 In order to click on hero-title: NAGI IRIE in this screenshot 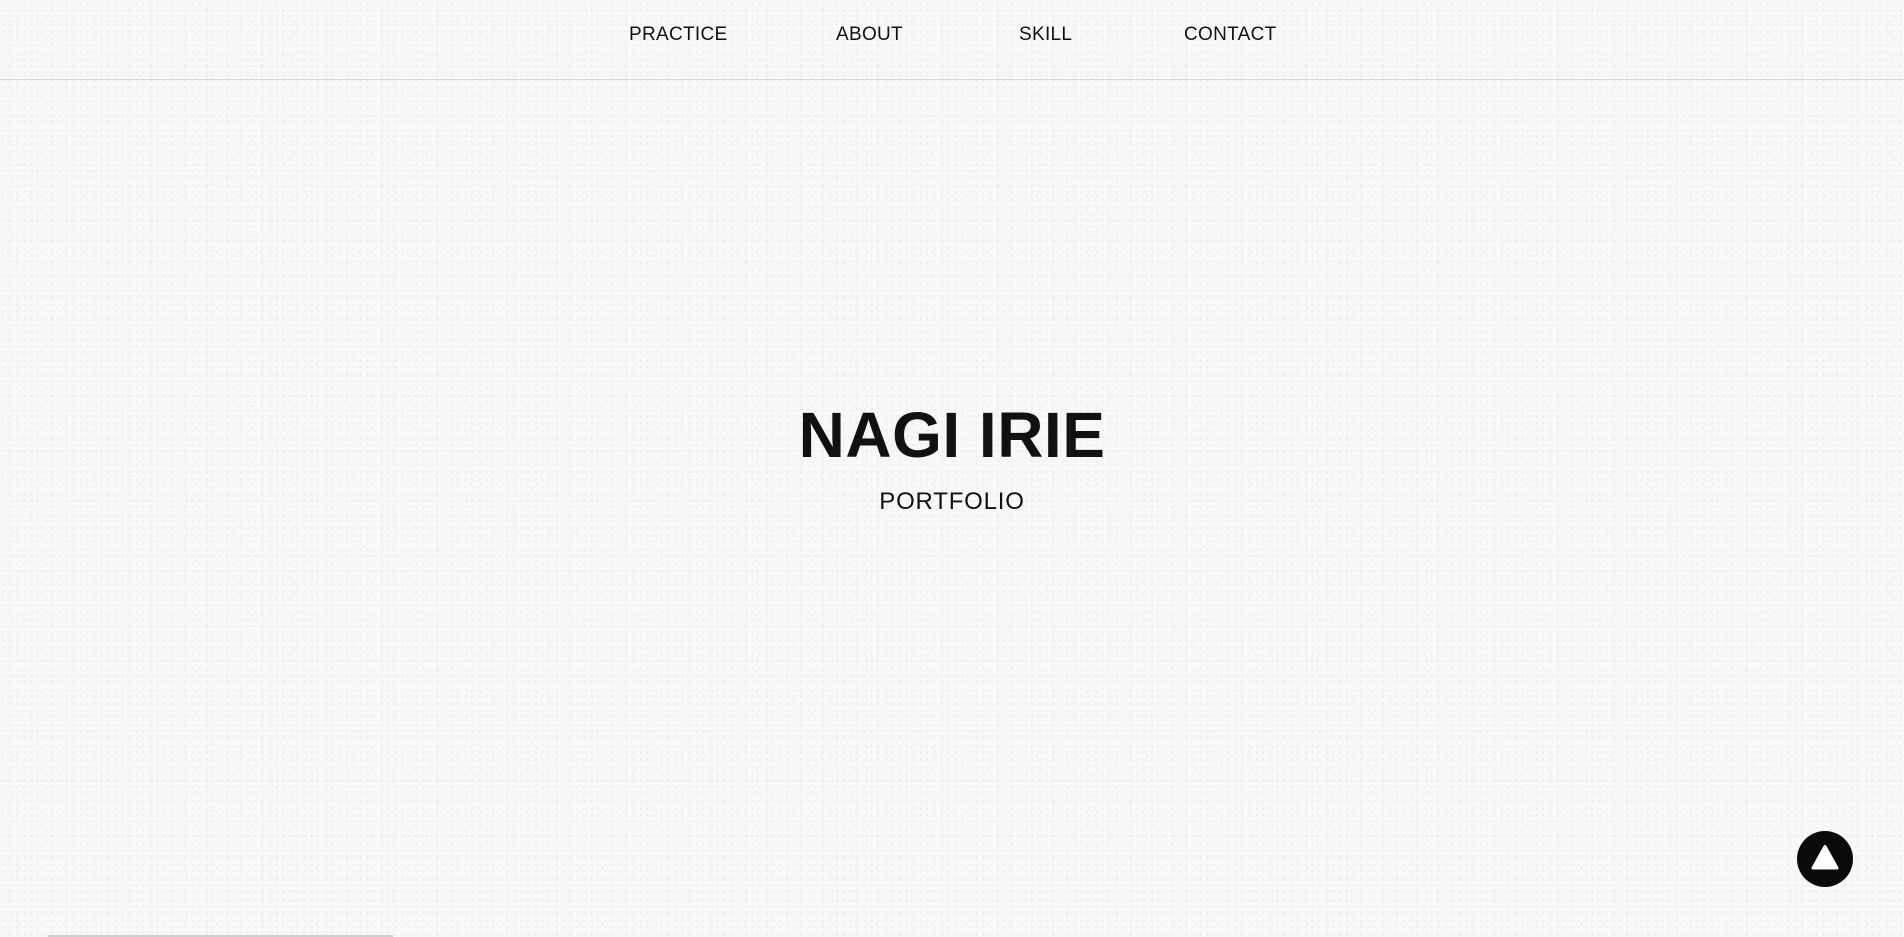, I will do `click(952, 435)`.